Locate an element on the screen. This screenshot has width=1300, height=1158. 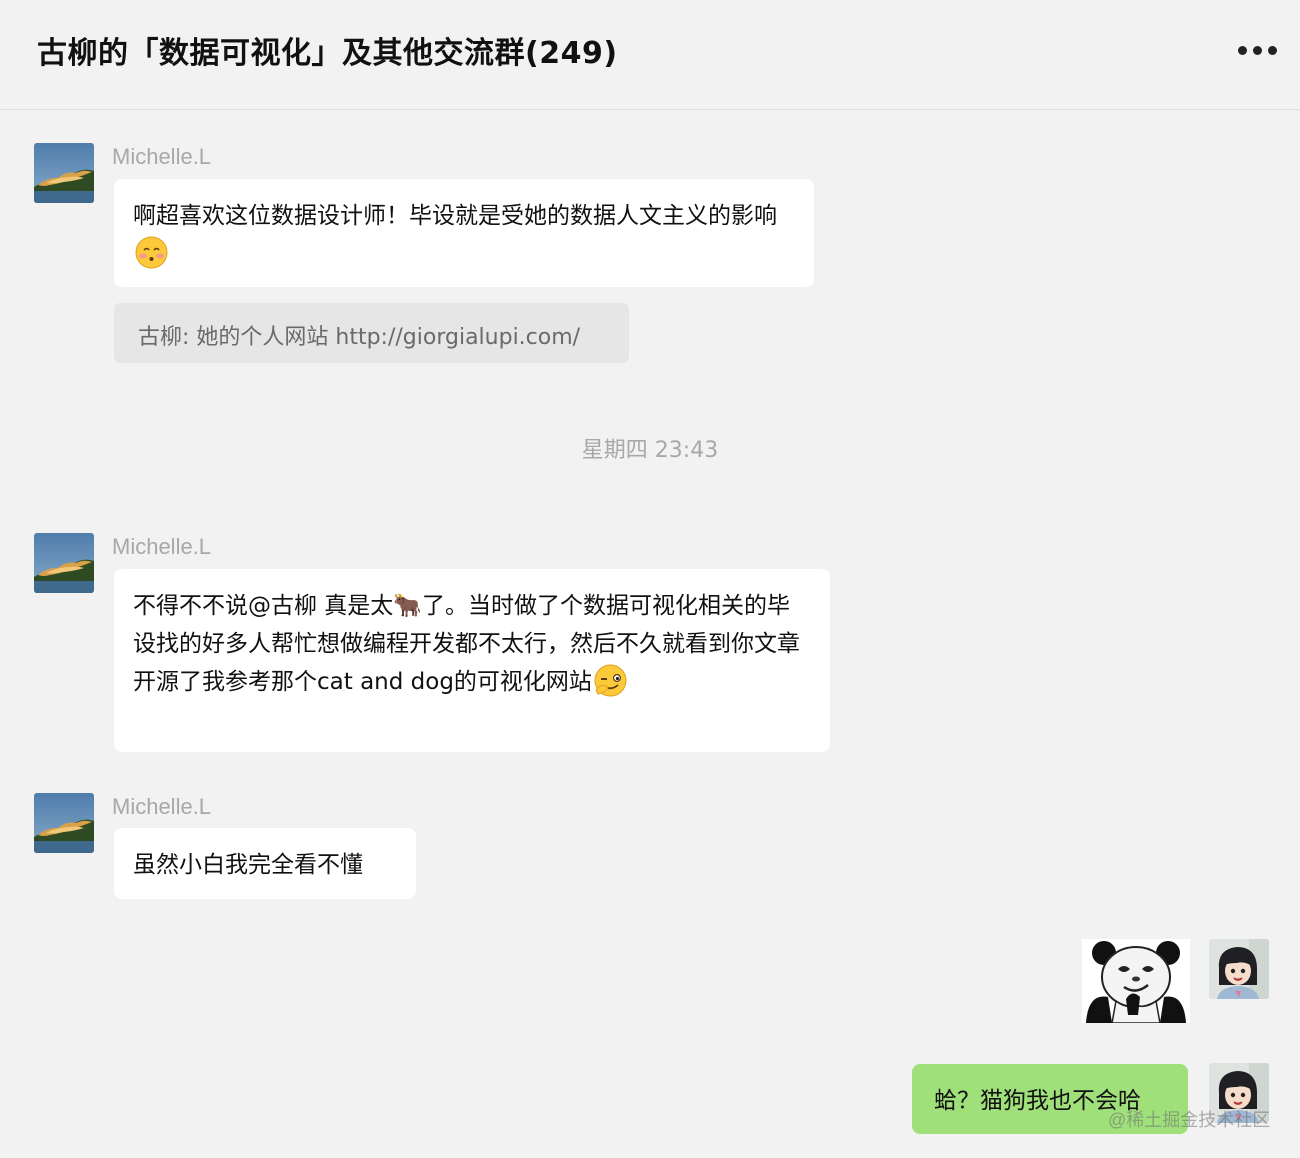
smiling-face-emoji is located at coordinates (151, 258).